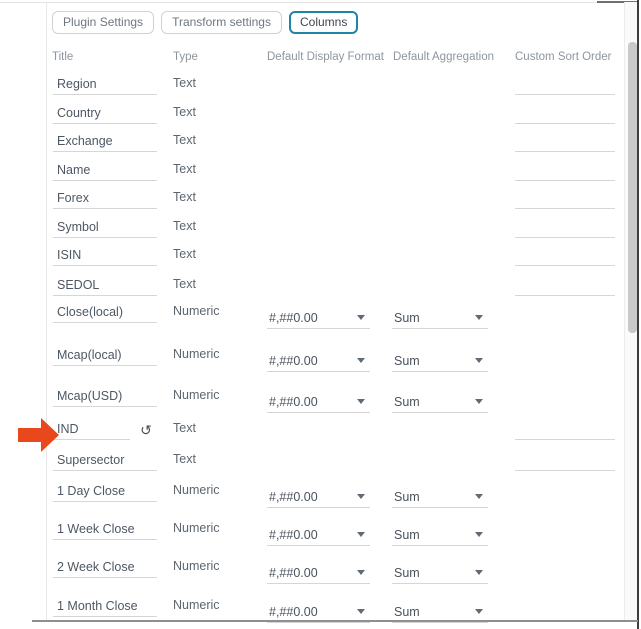  I want to click on column-row-supersector: Text, so click(311, 459).